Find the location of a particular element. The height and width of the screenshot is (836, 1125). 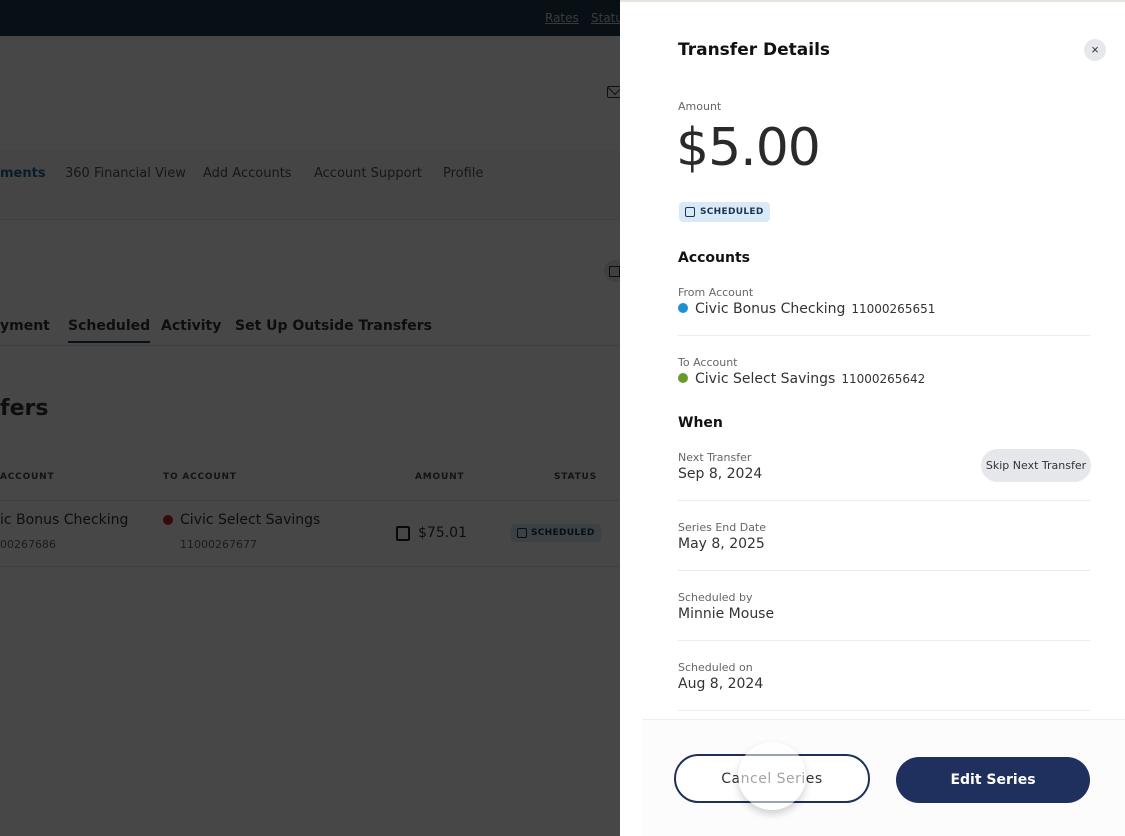

from-account-name: Civic Bonus Checking is located at coordinates (770, 309).